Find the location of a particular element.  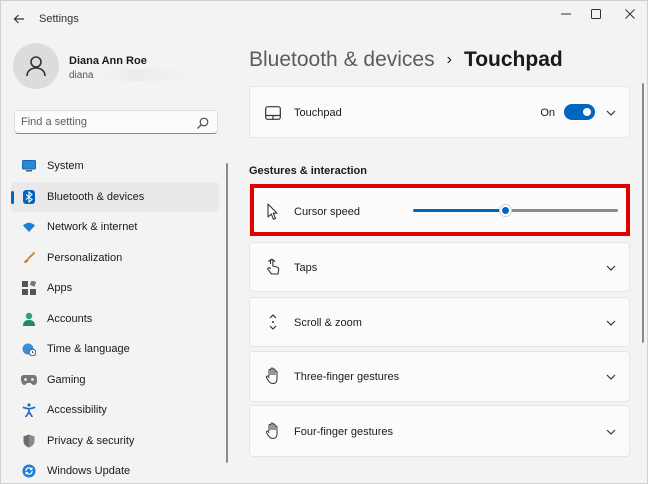

user-profile: Diana Ann Roe diana is located at coordinates (113, 68).